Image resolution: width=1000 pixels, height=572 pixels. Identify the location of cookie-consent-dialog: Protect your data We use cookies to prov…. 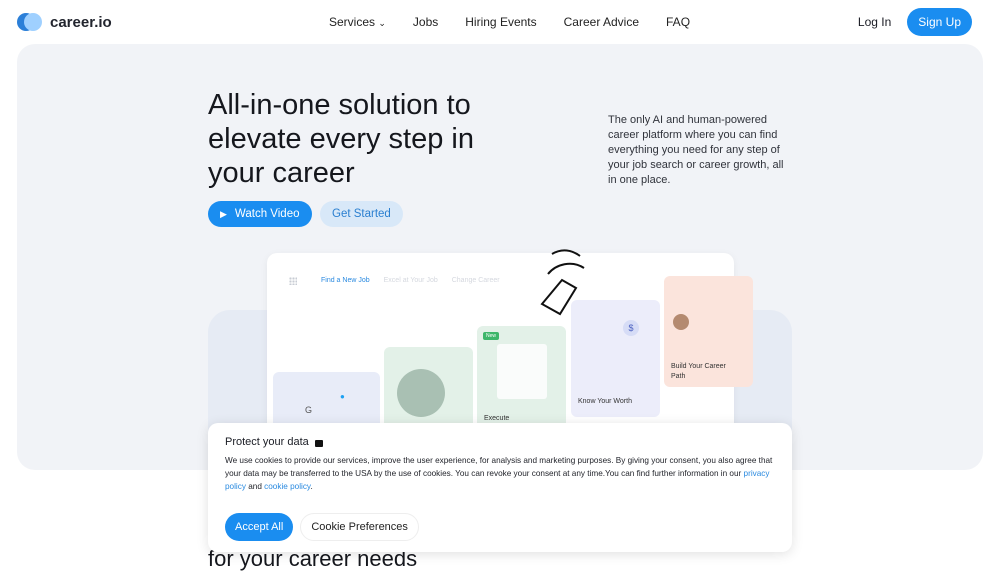
(500, 487).